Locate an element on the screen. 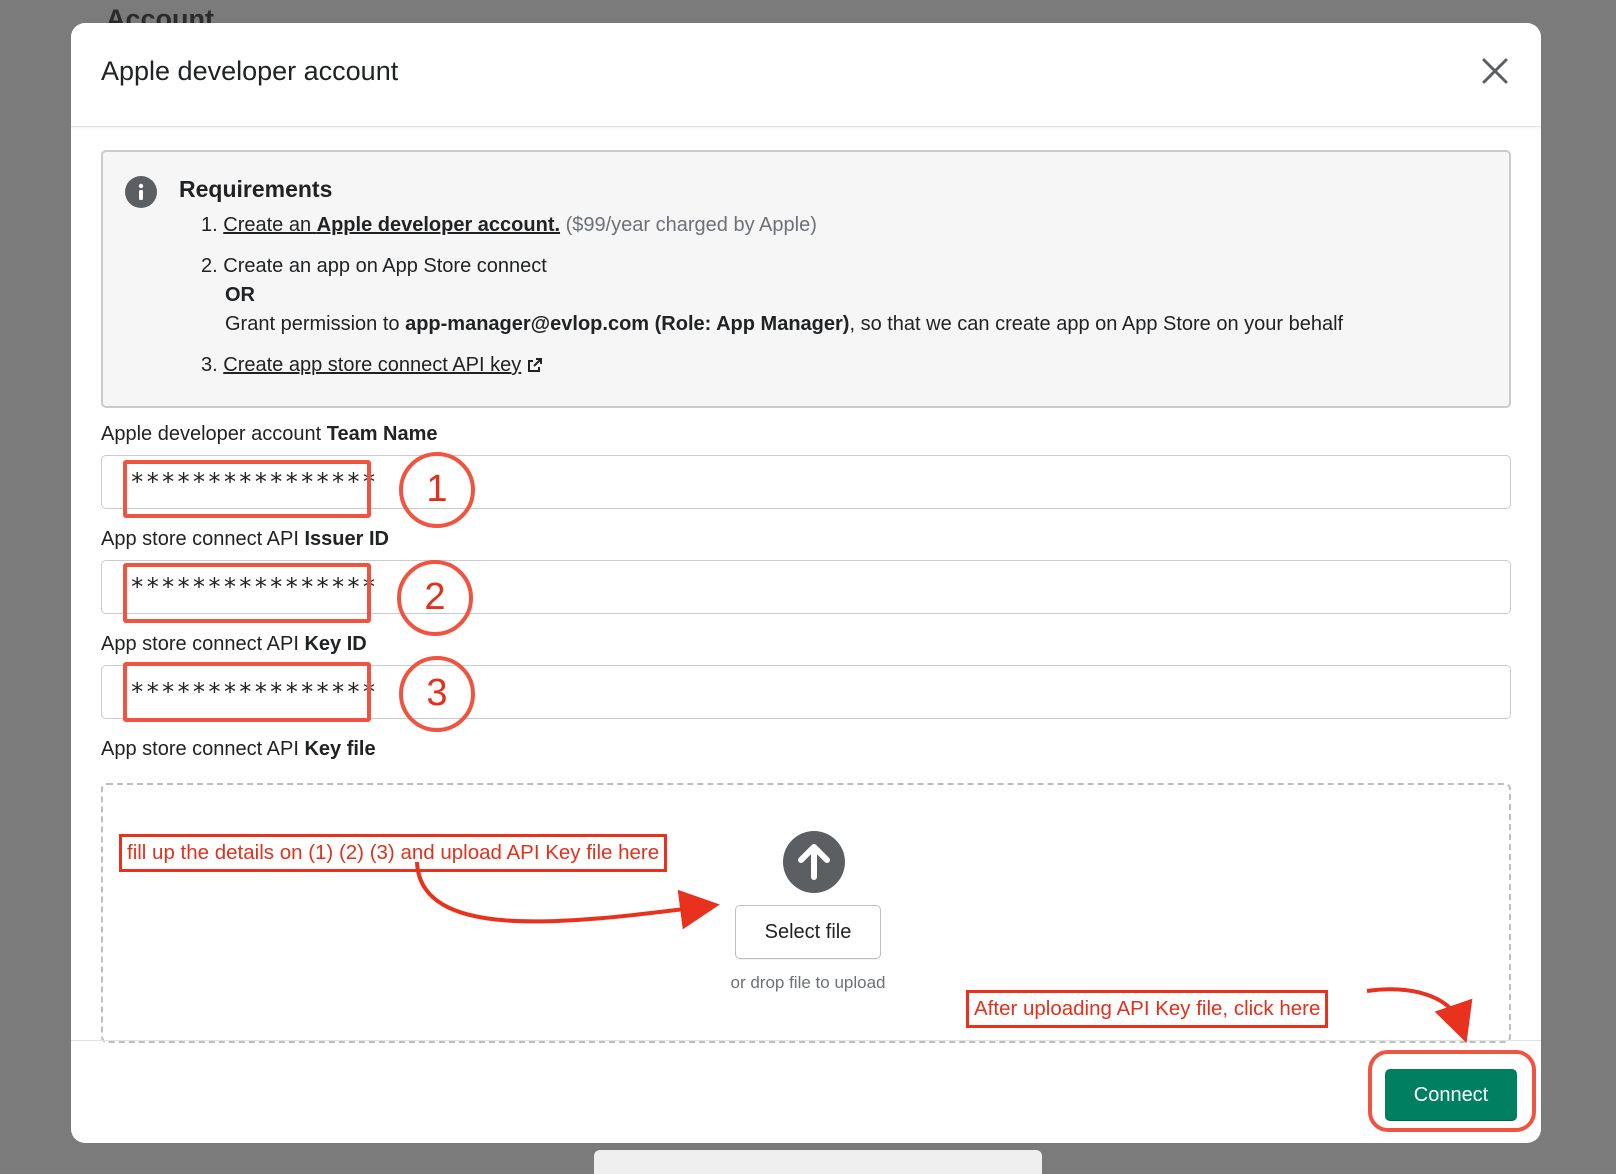  upload-arrow-icon is located at coordinates (814, 862).